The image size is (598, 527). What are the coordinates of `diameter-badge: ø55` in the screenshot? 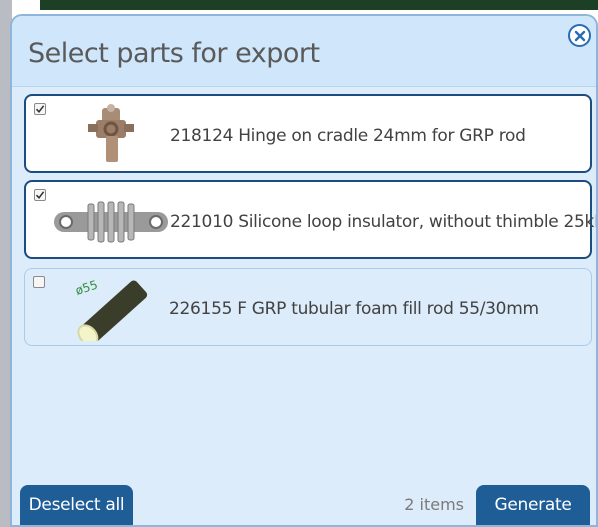 It's located at (87, 288).